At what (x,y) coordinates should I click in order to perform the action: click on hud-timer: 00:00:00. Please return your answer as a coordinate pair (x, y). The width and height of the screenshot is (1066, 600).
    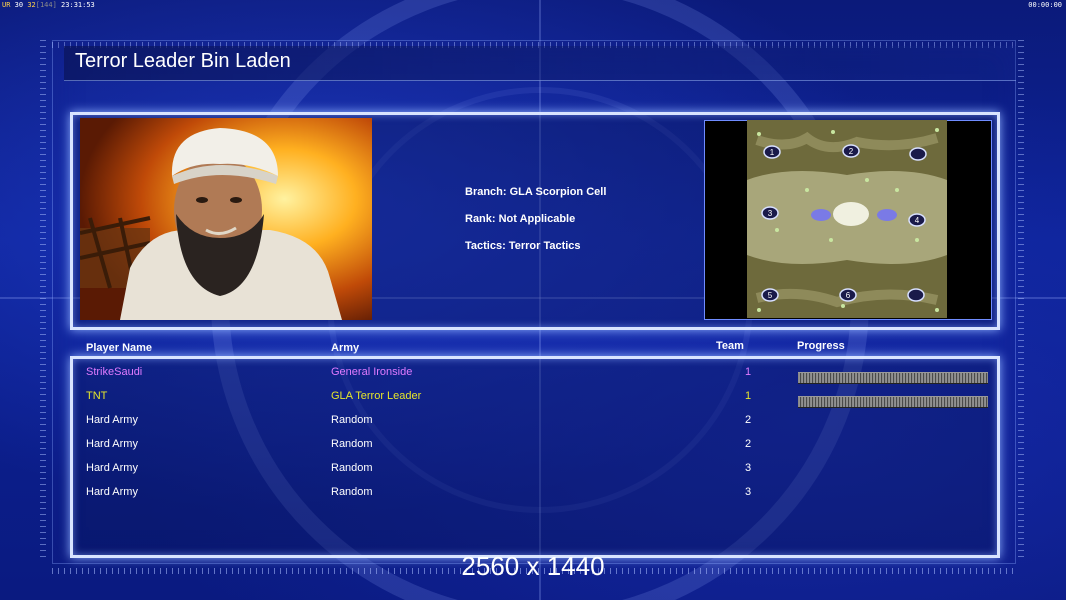
    Looking at the image, I should click on (1045, 5).